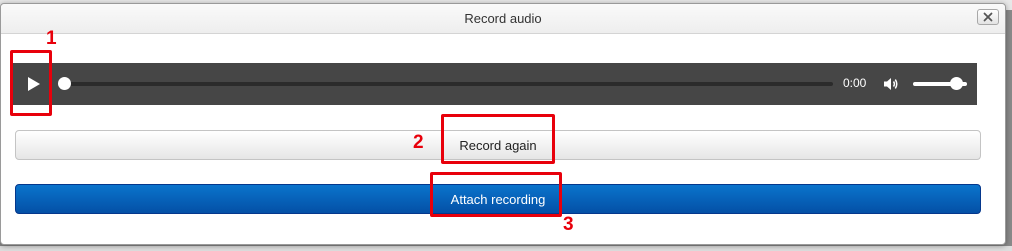  I want to click on callout-number-3: 3, so click(568, 224).